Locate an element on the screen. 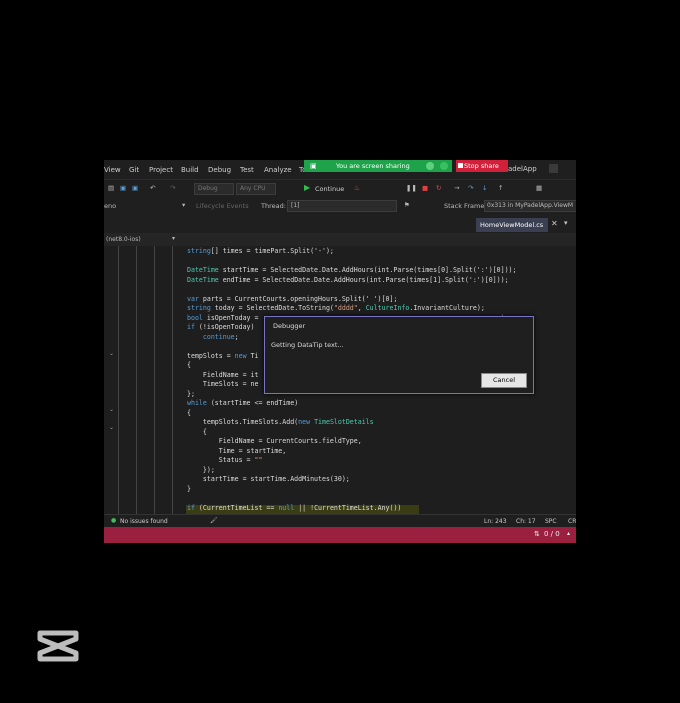 Image resolution: width=680 pixels, height=703 pixels. code-line: tempSlots = new Ti is located at coordinates (222, 356).